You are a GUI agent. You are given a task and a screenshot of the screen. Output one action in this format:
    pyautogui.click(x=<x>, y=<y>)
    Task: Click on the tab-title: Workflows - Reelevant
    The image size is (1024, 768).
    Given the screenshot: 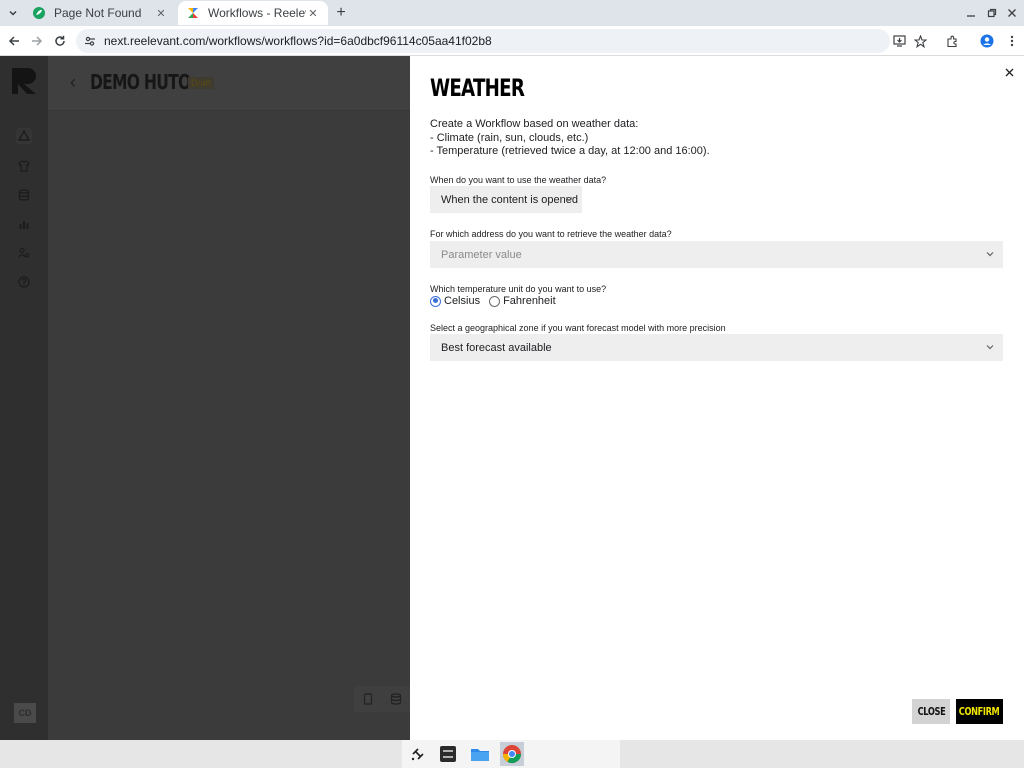 What is the action you would take?
    pyautogui.click(x=257, y=13)
    